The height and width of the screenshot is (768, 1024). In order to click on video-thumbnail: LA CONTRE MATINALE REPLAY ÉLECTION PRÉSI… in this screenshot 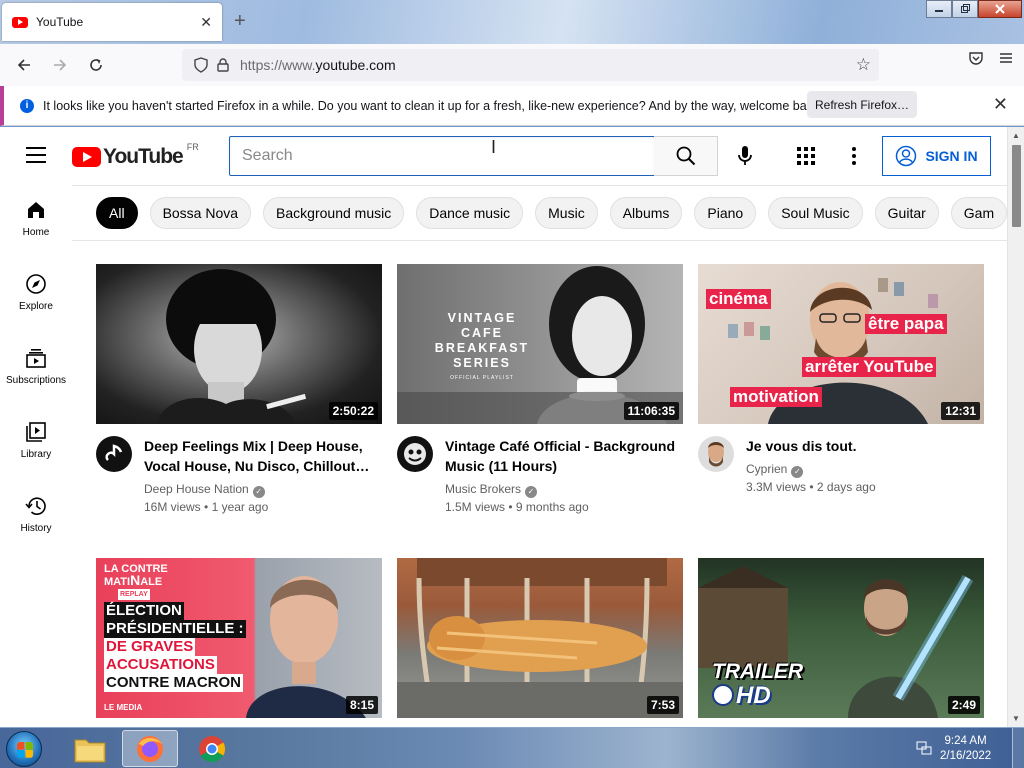, I will do `click(239, 638)`.